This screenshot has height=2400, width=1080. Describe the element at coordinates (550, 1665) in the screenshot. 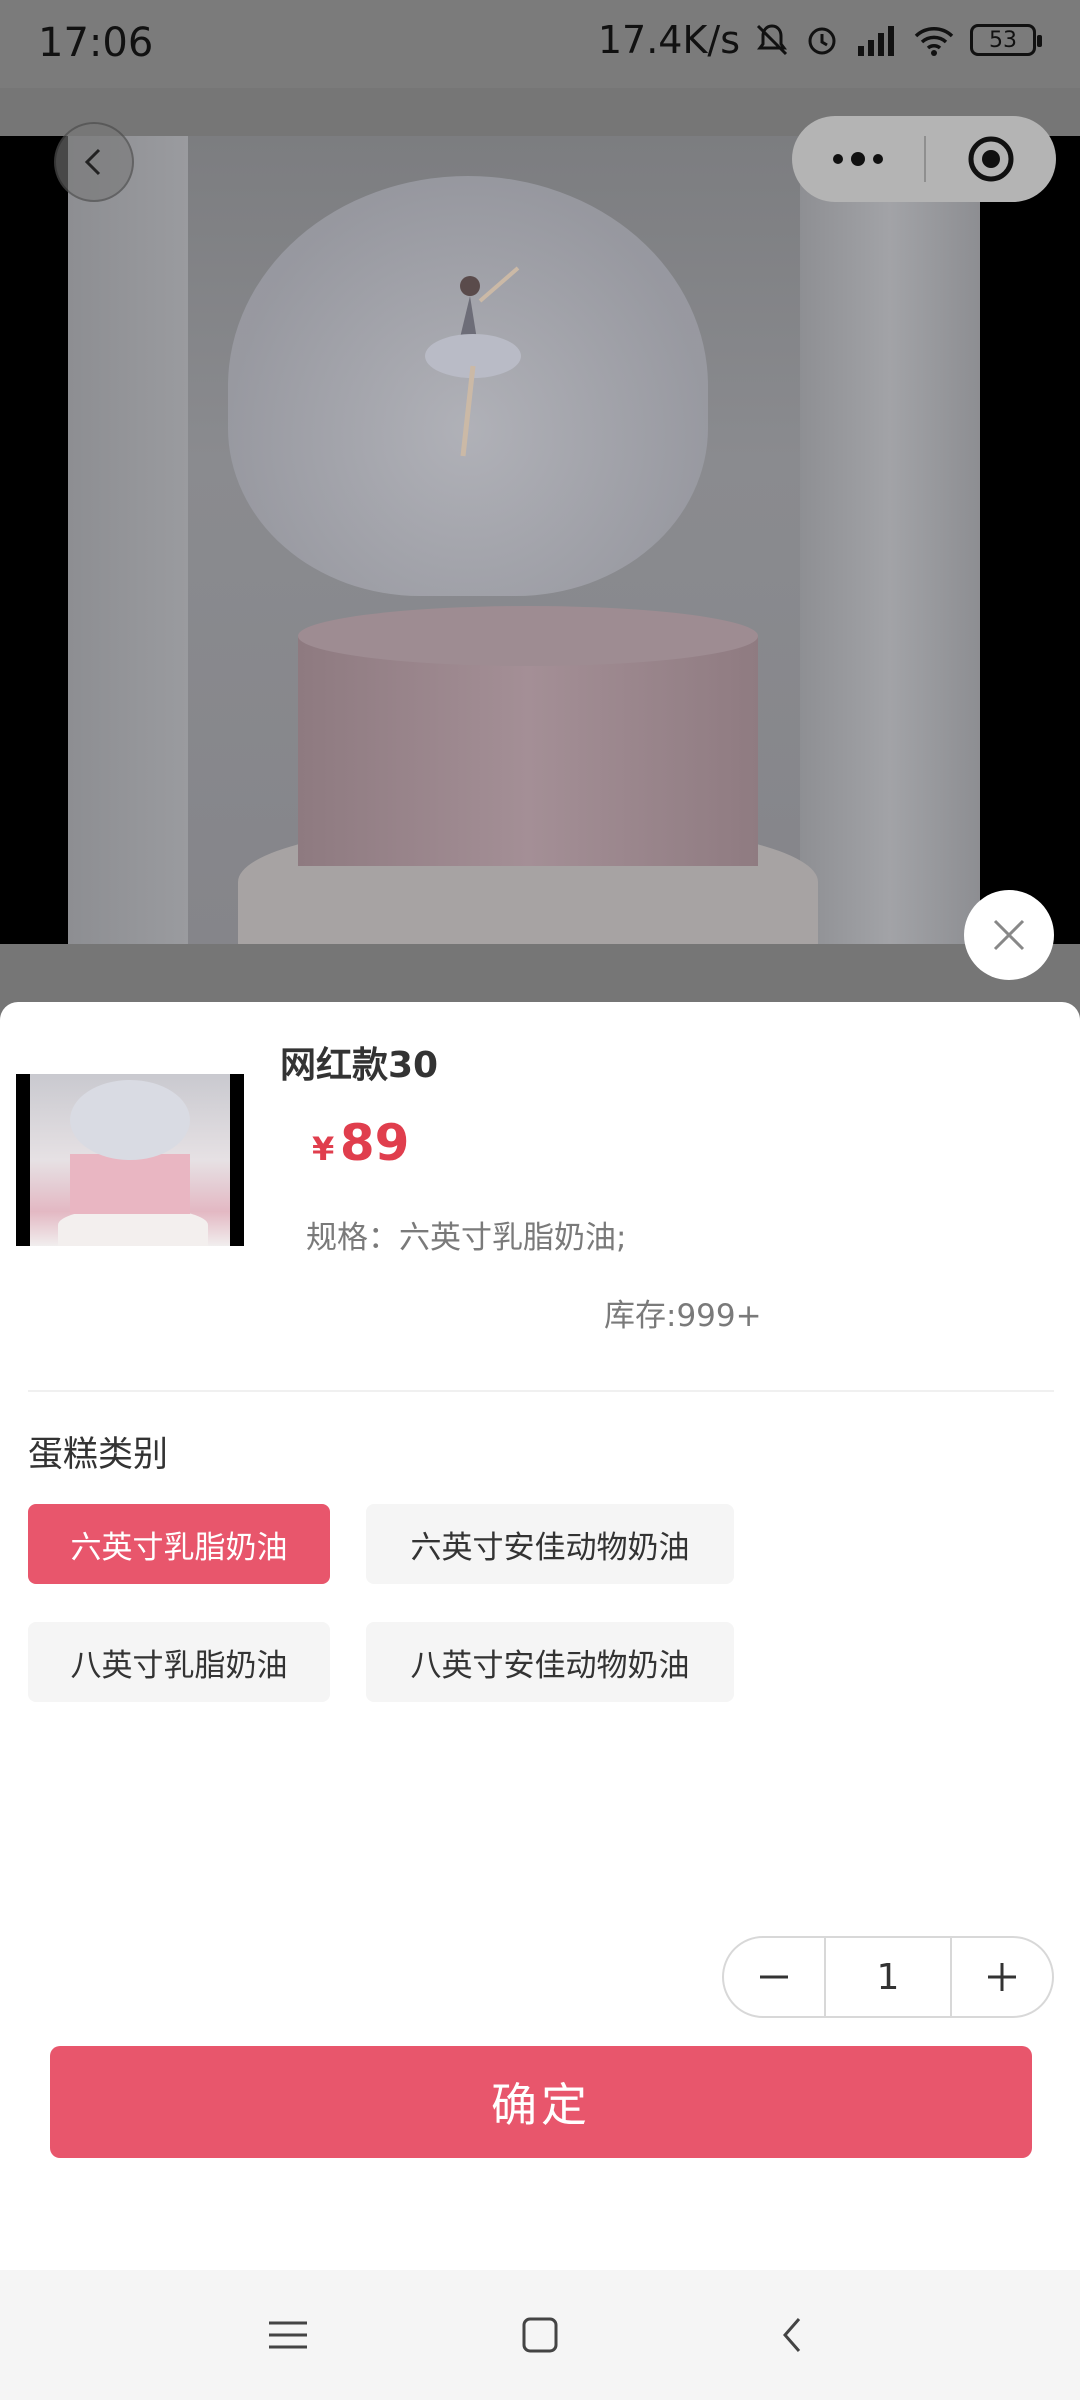

I see `option-label: 八英寸安佳动物奶油` at that location.